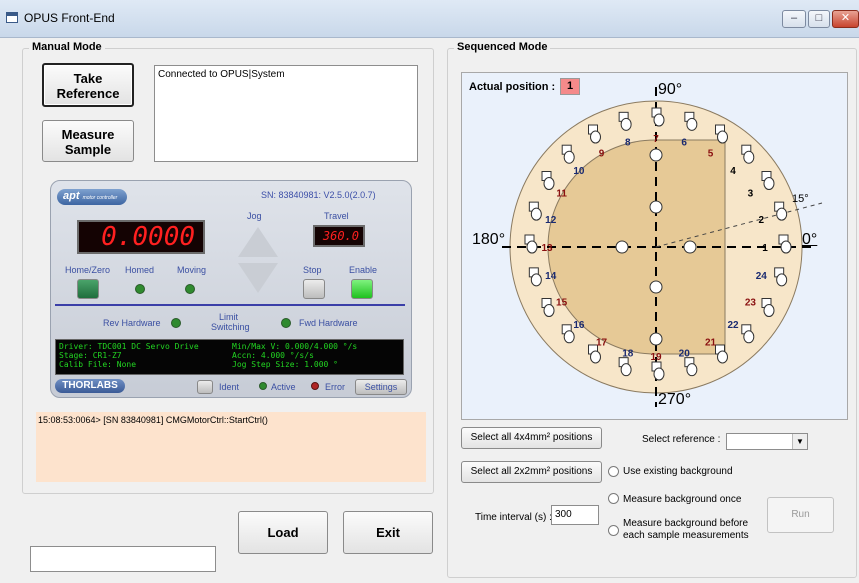 Image resolution: width=859 pixels, height=583 pixels. I want to click on position-label-1: 1, so click(765, 248).